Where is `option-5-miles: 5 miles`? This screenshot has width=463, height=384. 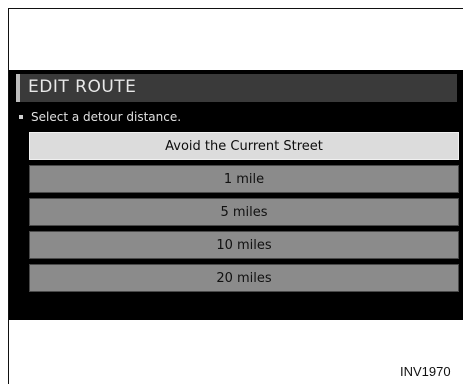 option-5-miles: 5 miles is located at coordinates (244, 212).